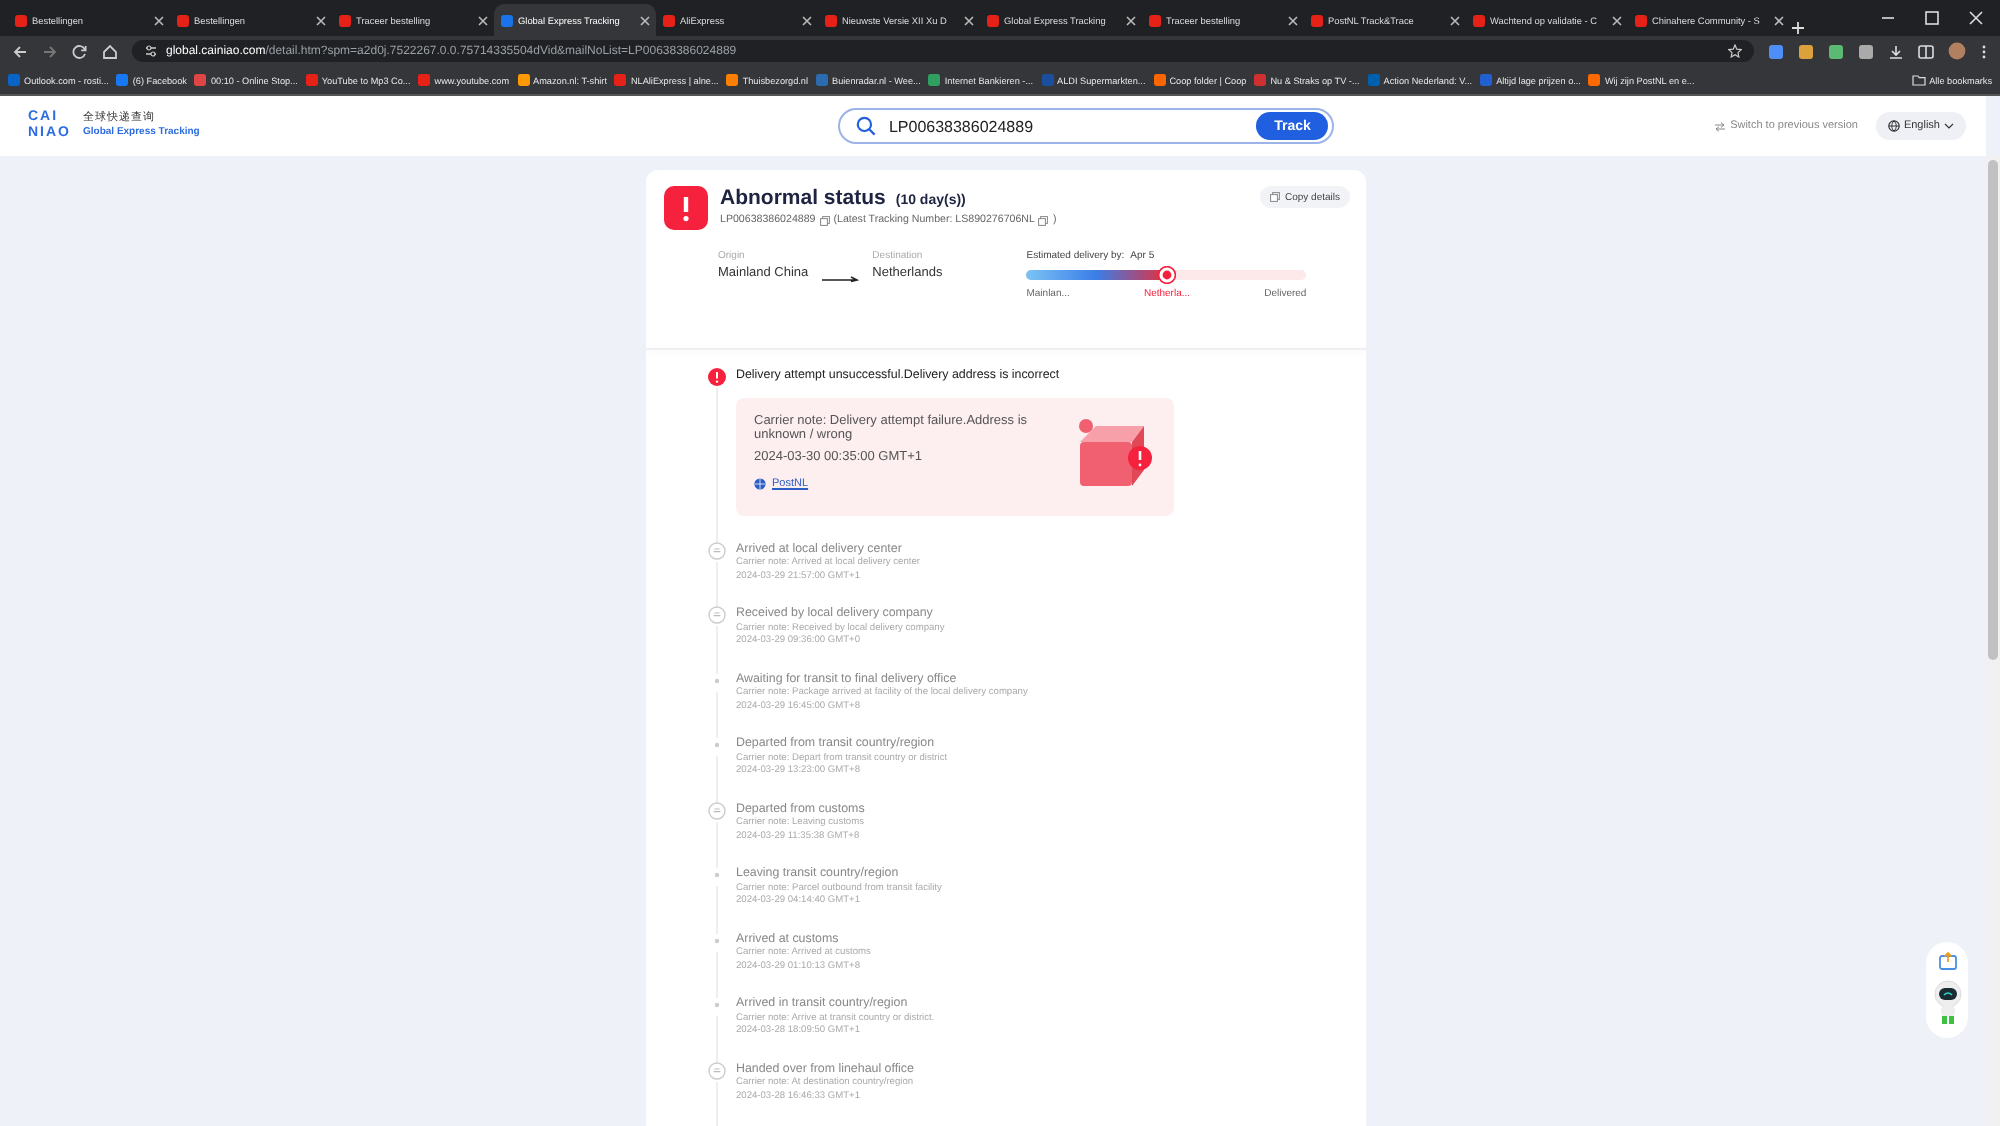 The image size is (2000, 1126). Describe the element at coordinates (20, 51) in the screenshot. I see `back-icon` at that location.